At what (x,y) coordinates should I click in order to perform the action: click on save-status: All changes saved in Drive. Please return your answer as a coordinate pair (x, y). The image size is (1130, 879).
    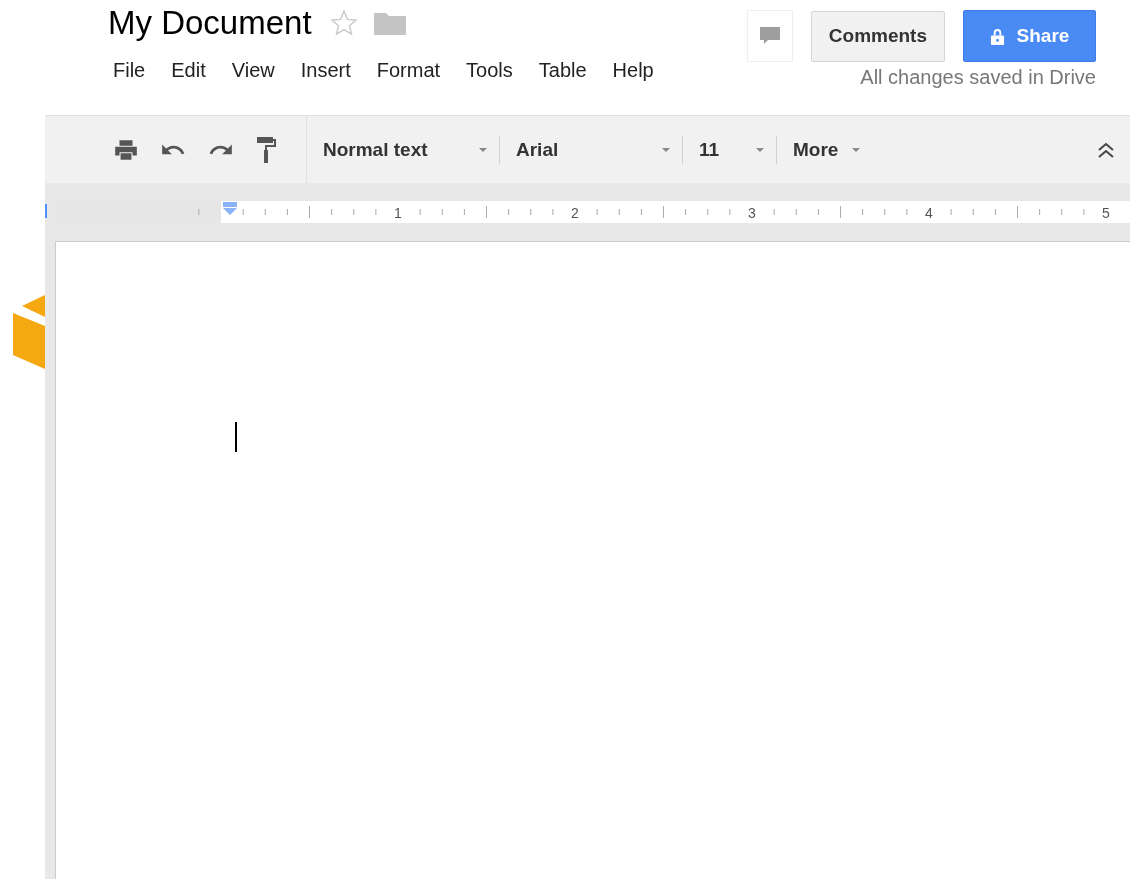
    Looking at the image, I should click on (978, 77).